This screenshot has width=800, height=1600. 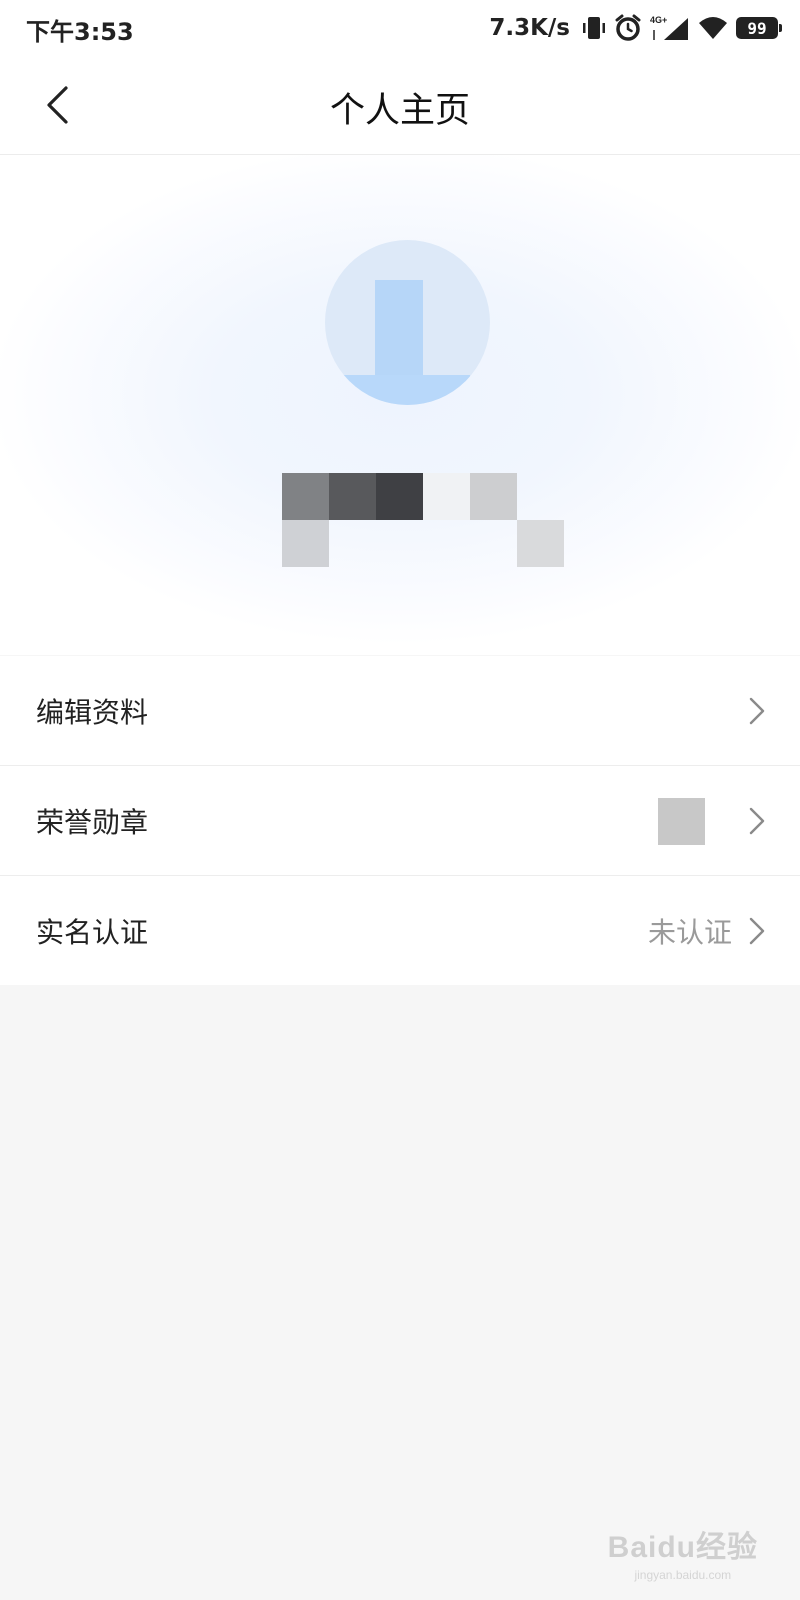 What do you see at coordinates (400, 930) in the screenshot?
I see `menu-item-real-name-verification: 实名认证 未认证` at bounding box center [400, 930].